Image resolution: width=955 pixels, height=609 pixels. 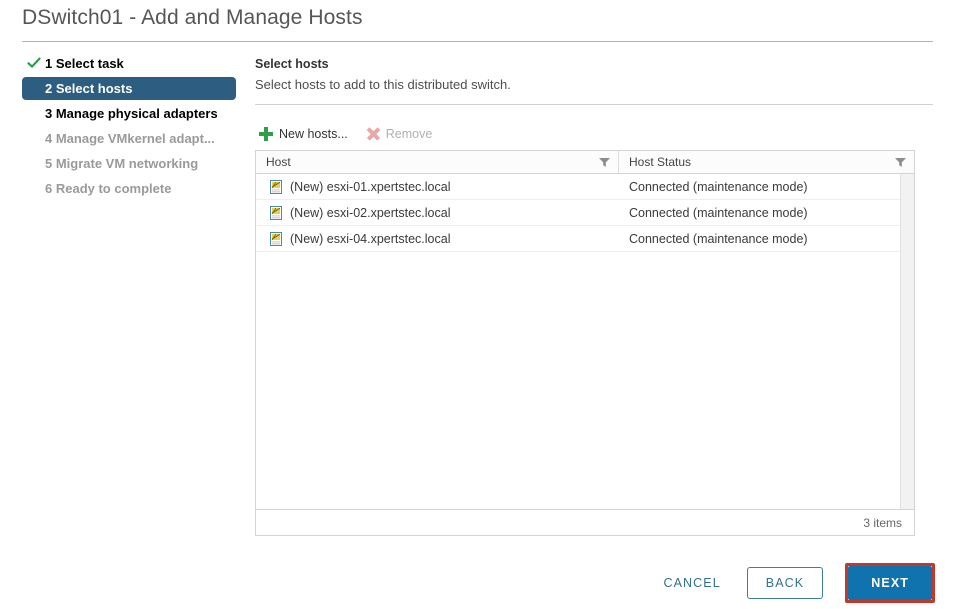 I want to click on sidebar-item-migrate-vm-networking: 5 Migrate VM networking, so click(x=129, y=163).